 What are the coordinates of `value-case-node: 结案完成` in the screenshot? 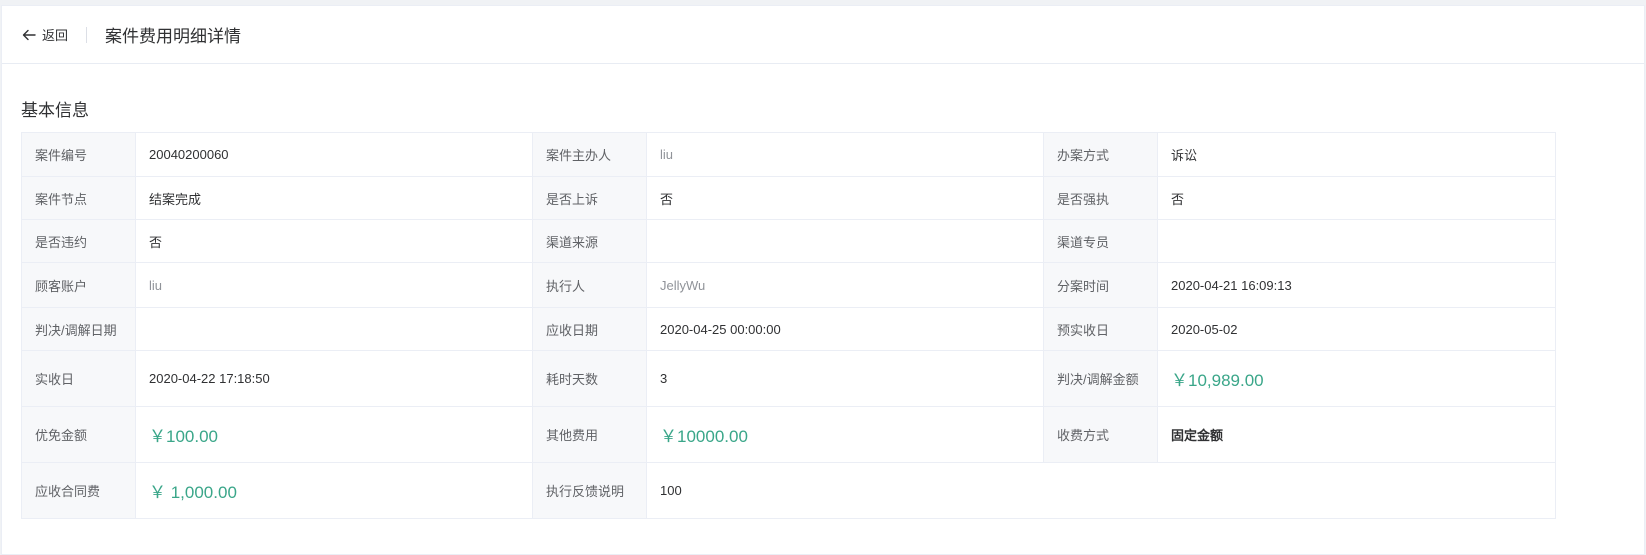 It's located at (334, 198).